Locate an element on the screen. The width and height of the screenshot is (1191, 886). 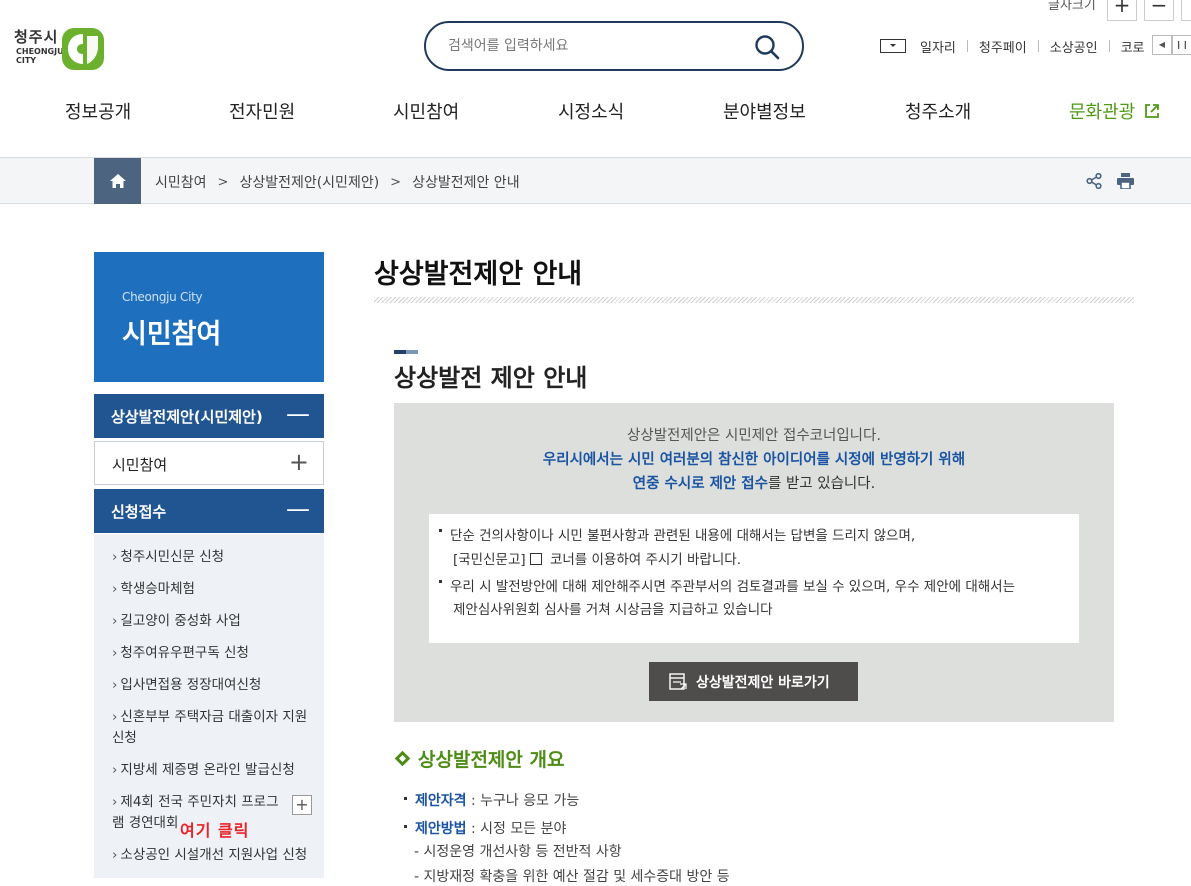
info-line-highlight-text: 연중 수시로 제안 접수 is located at coordinates (700, 484).